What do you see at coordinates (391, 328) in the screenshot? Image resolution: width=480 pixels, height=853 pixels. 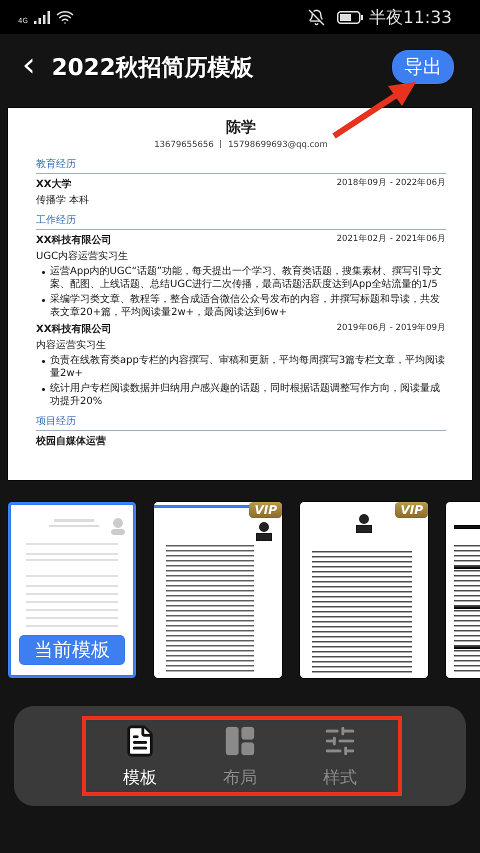 I see `date-range: 2019年06月 - 2019年09月` at bounding box center [391, 328].